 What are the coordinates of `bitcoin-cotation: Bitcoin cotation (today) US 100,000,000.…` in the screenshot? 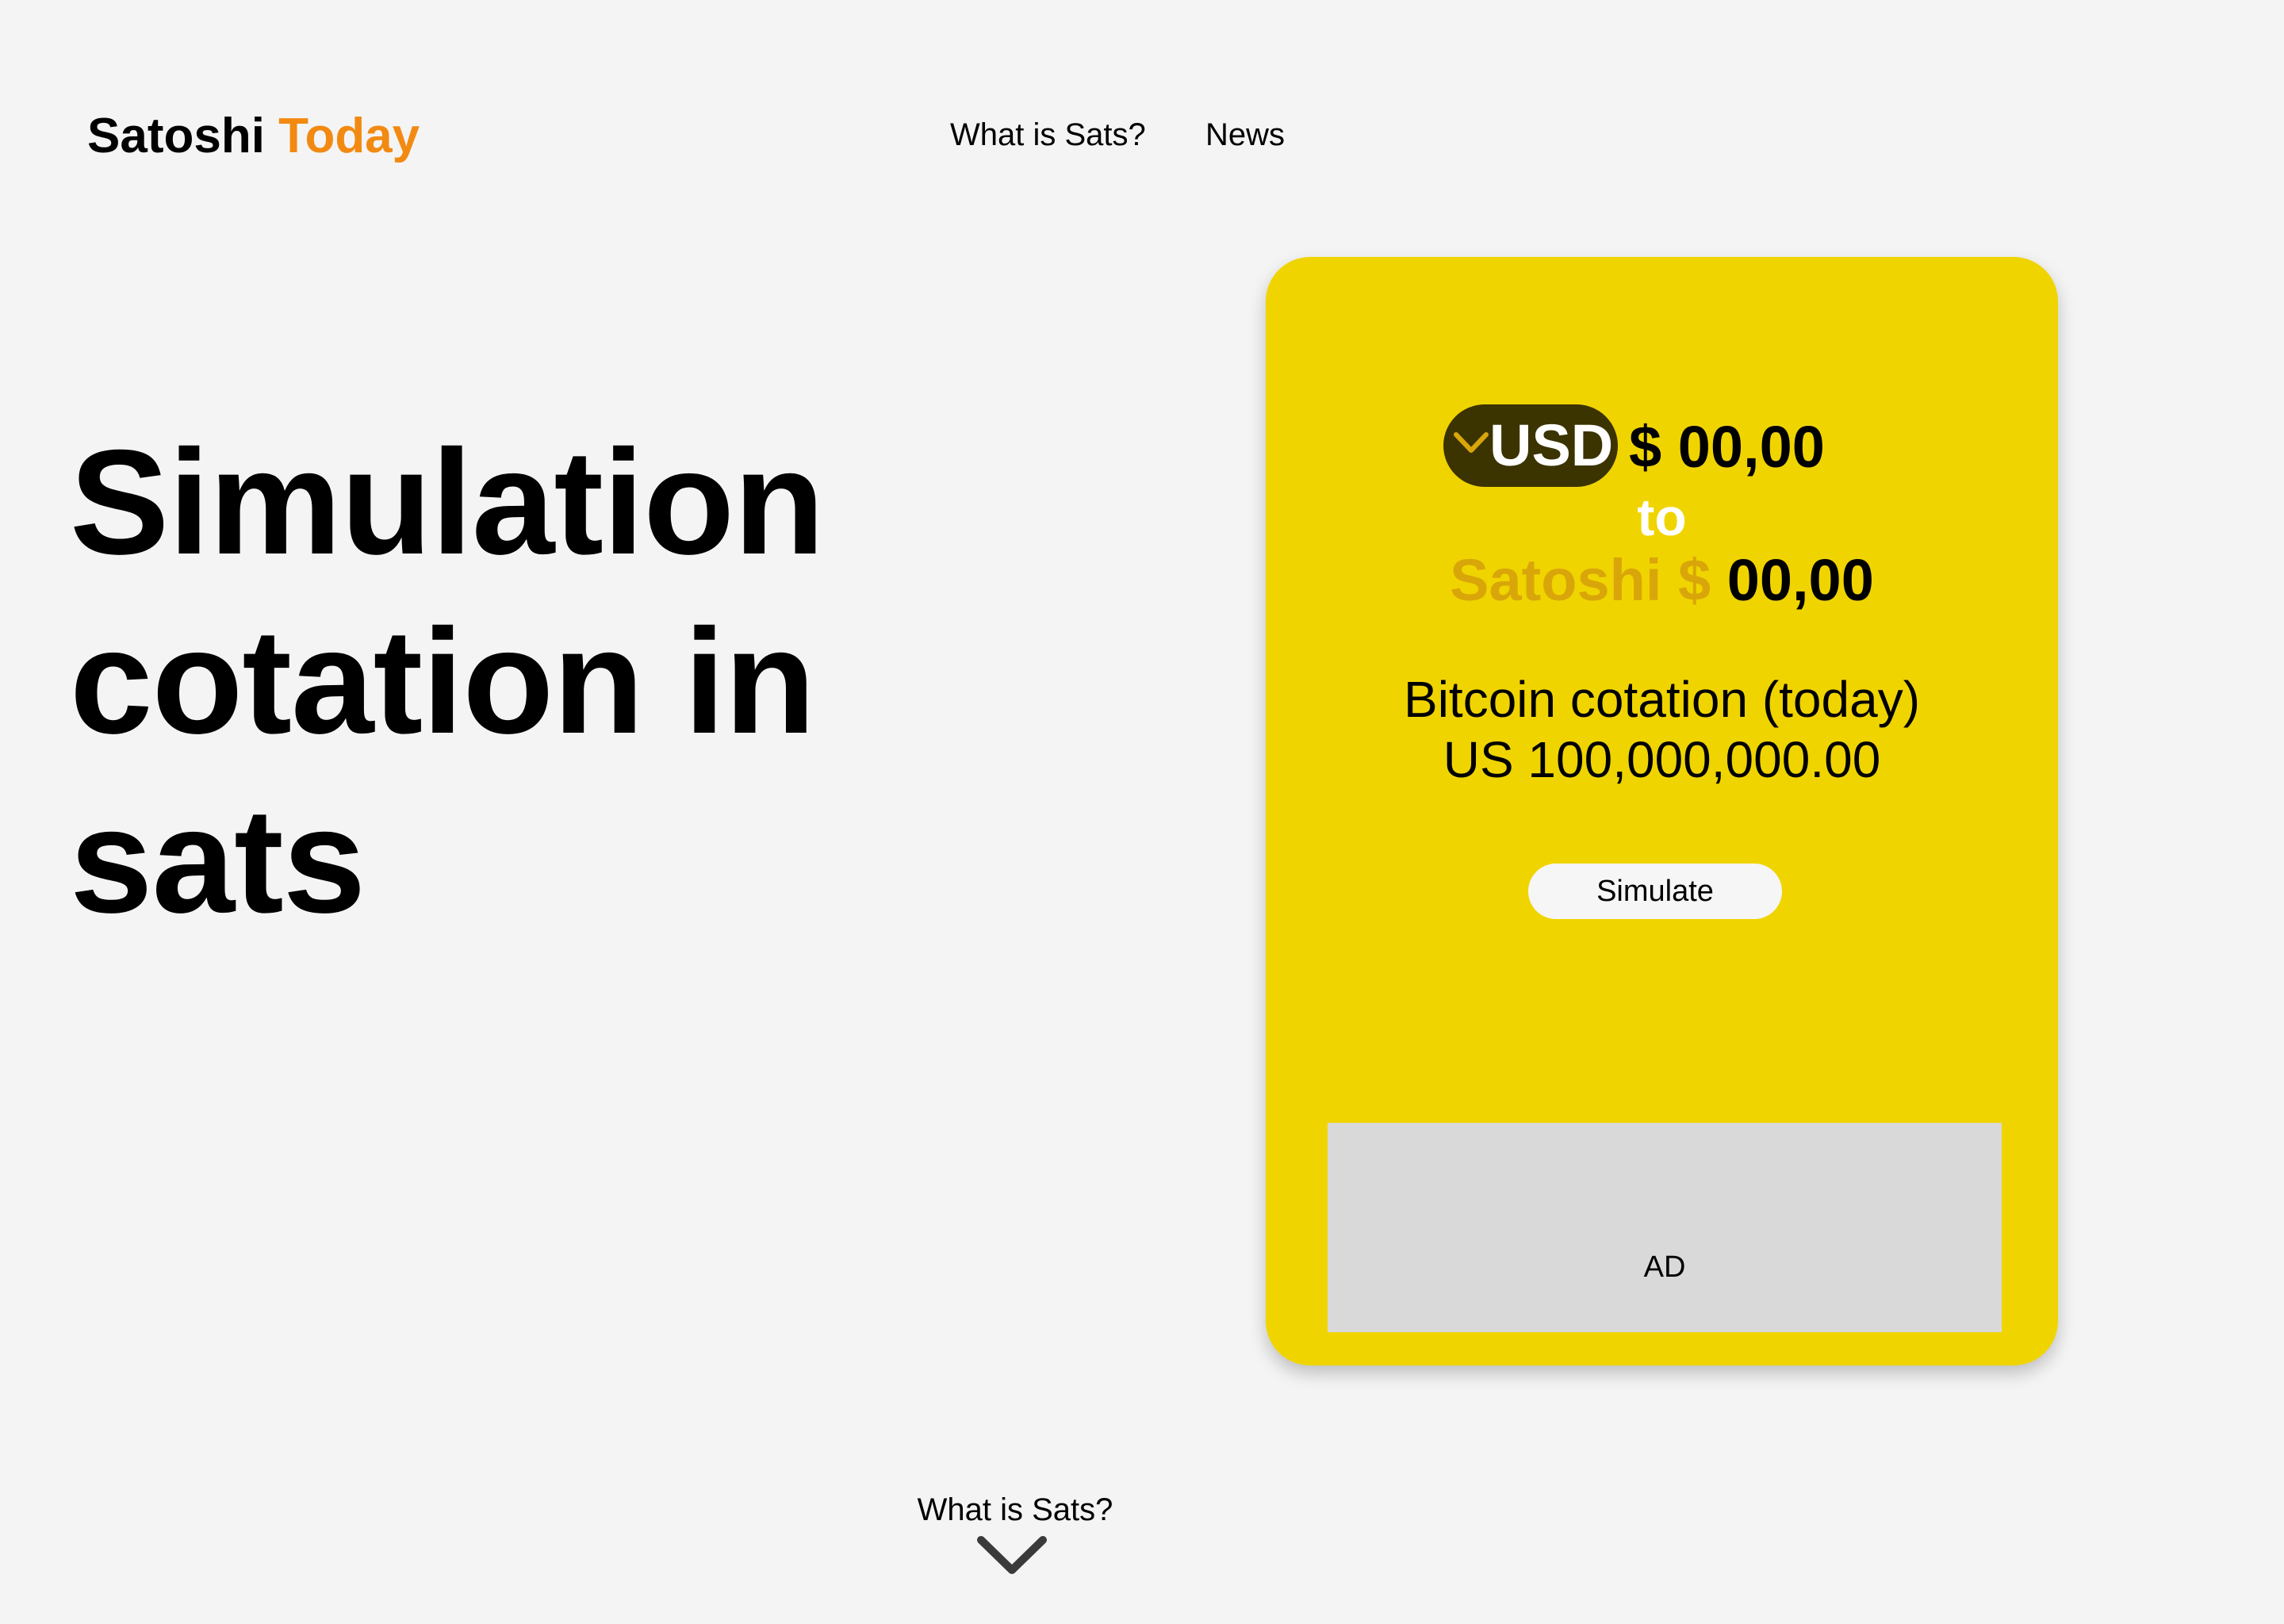 It's located at (1662, 729).